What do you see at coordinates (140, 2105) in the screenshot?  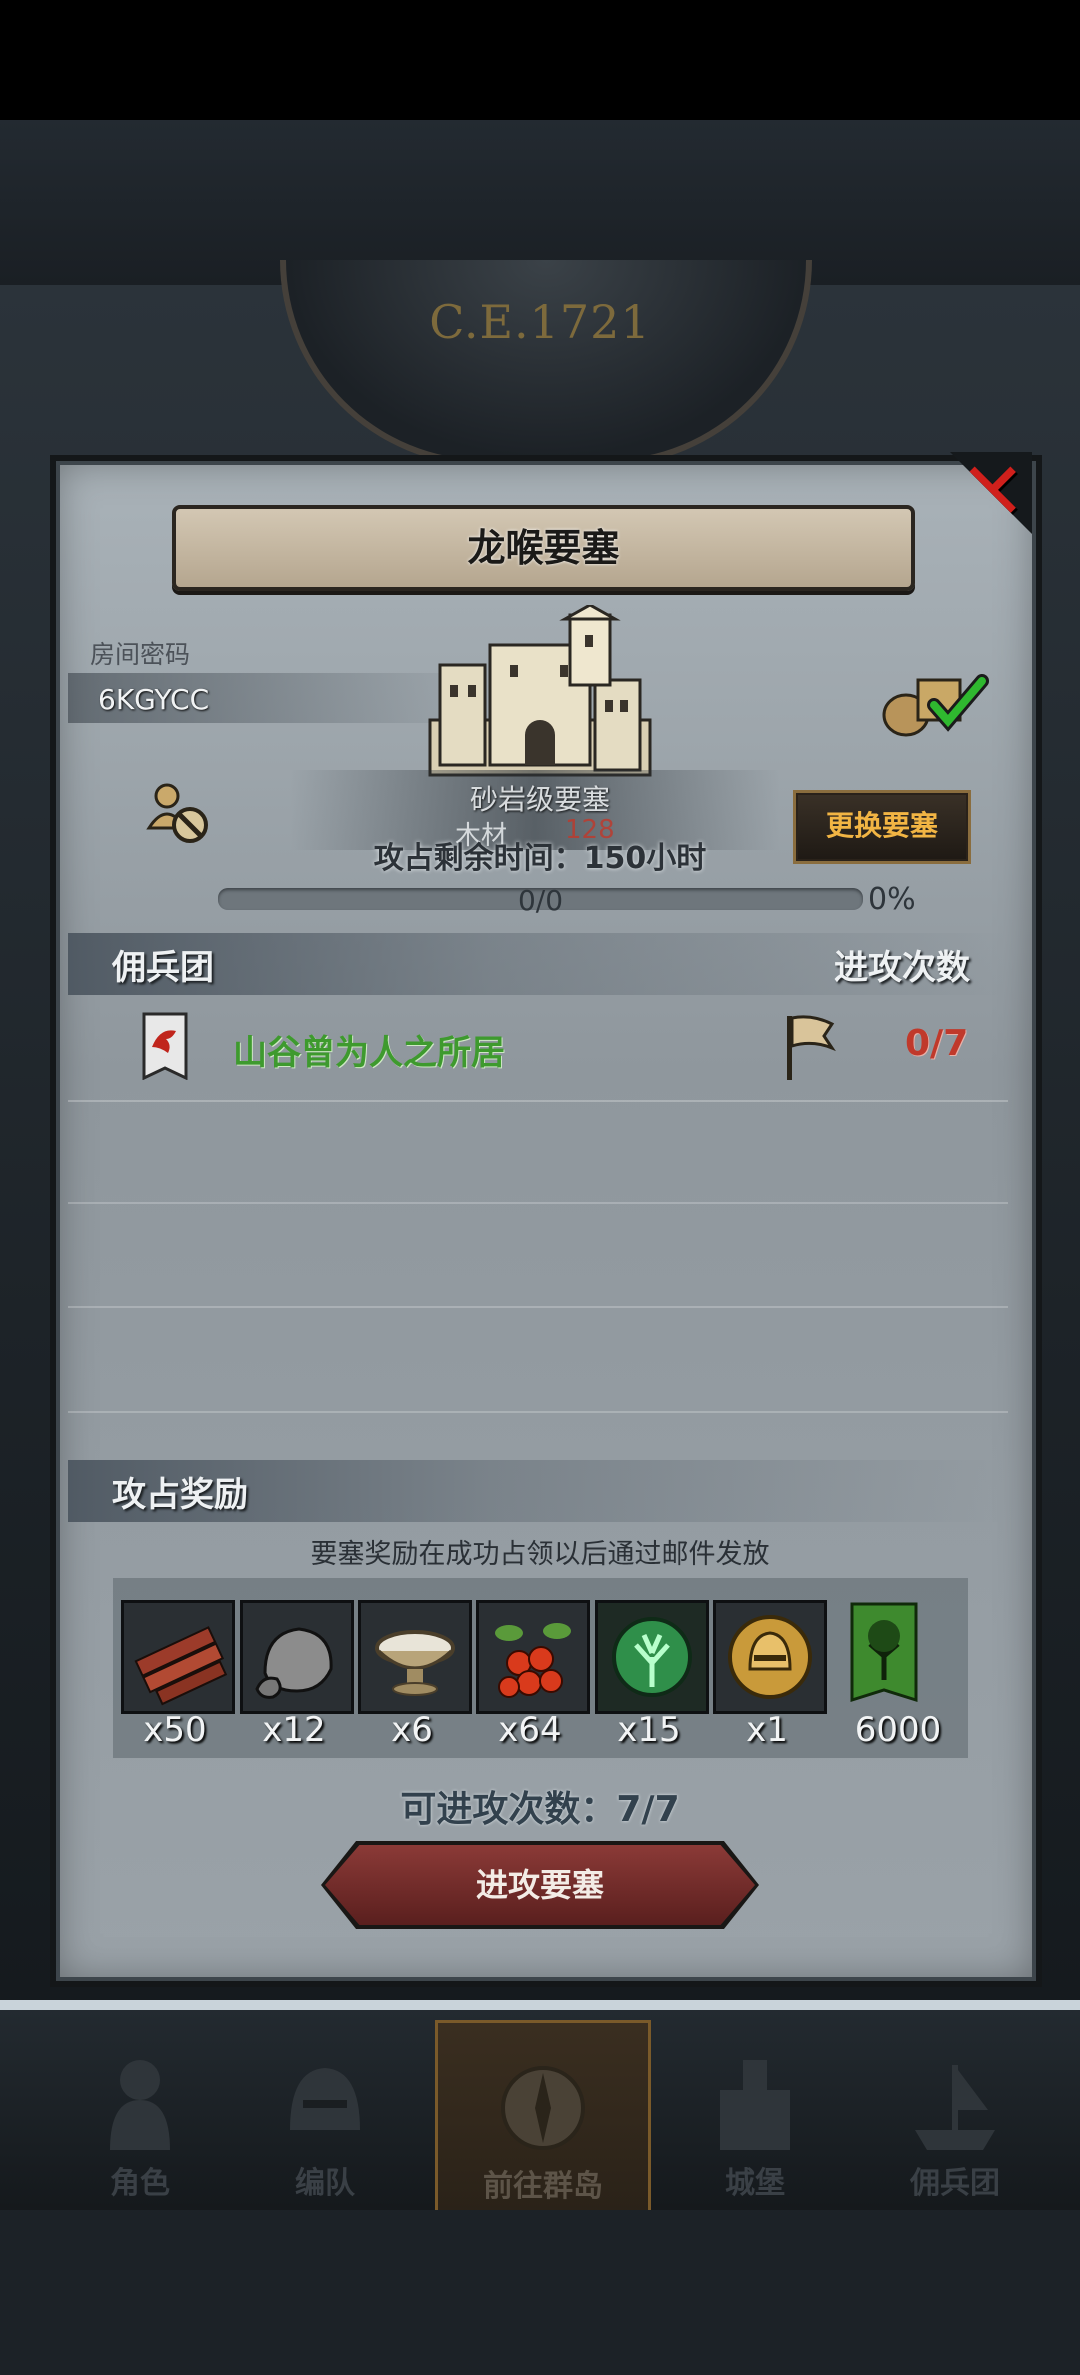 I see `knight-icon` at bounding box center [140, 2105].